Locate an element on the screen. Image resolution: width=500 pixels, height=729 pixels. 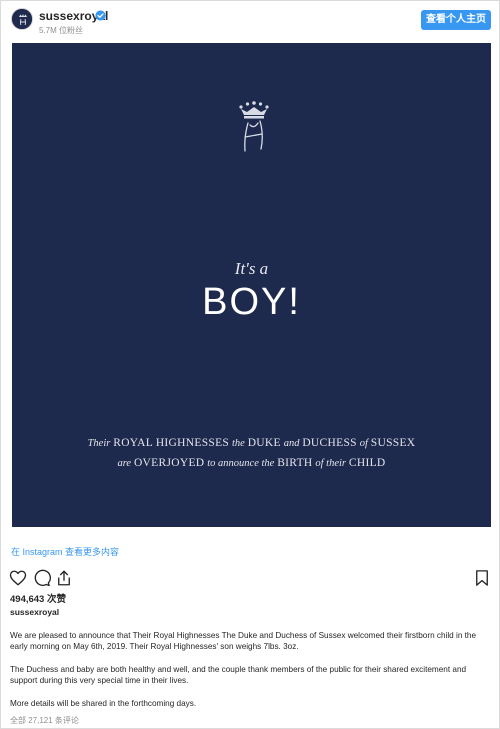
announce-word: and is located at coordinates (291, 443).